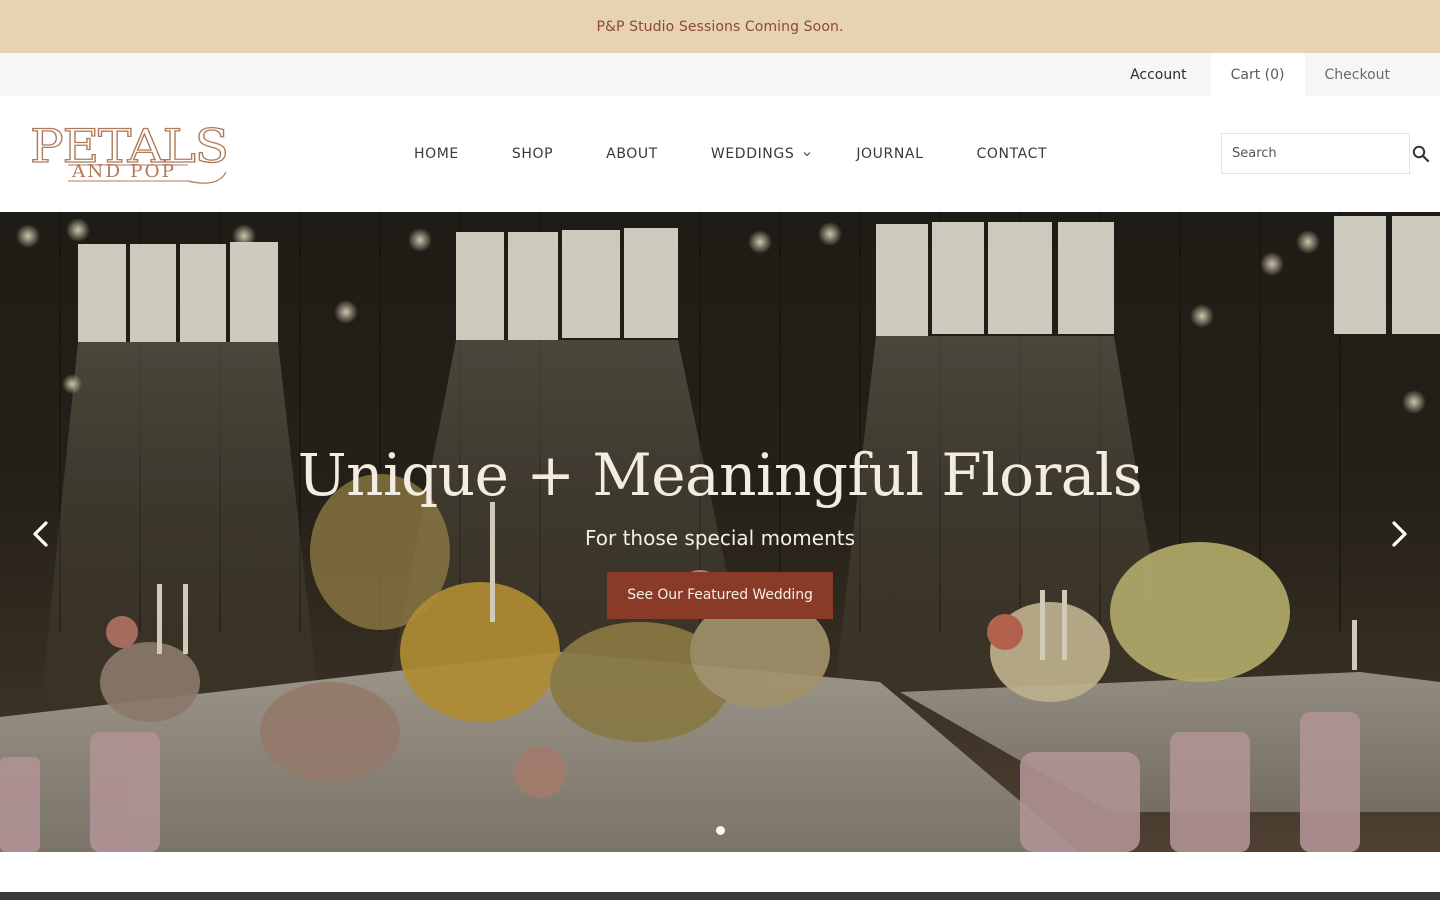  I want to click on featured-wedding-button: See Our Featured Wedding, so click(720, 595).